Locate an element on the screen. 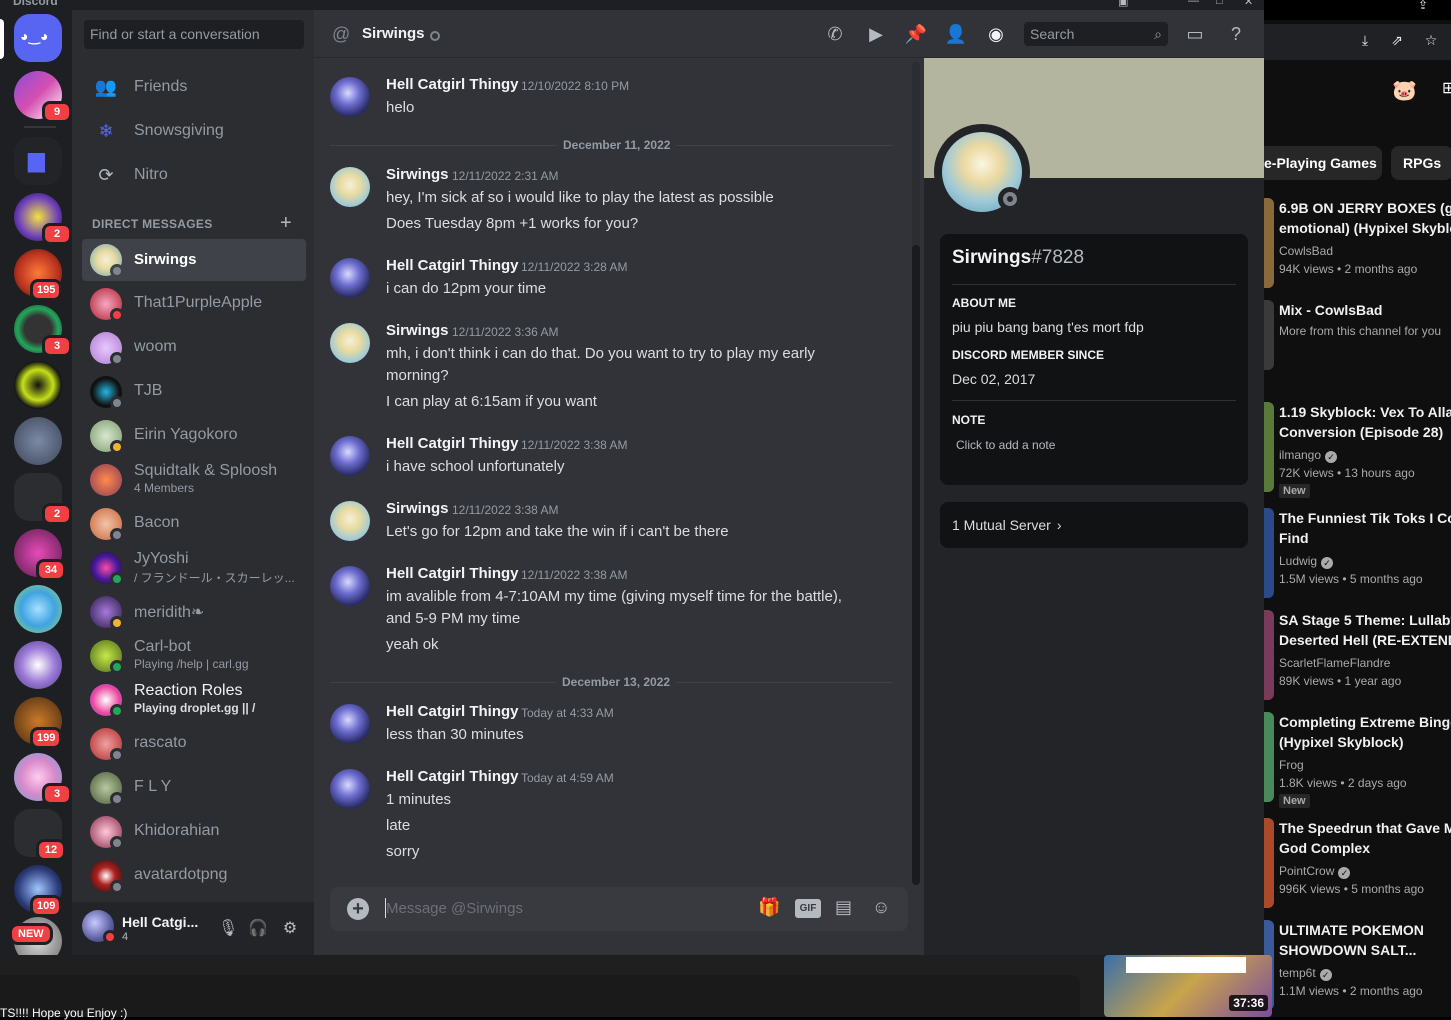 The width and height of the screenshot is (1451, 1020). video-title: SA Stage 5 Theme: Lullaby of is located at coordinates (1365, 620).